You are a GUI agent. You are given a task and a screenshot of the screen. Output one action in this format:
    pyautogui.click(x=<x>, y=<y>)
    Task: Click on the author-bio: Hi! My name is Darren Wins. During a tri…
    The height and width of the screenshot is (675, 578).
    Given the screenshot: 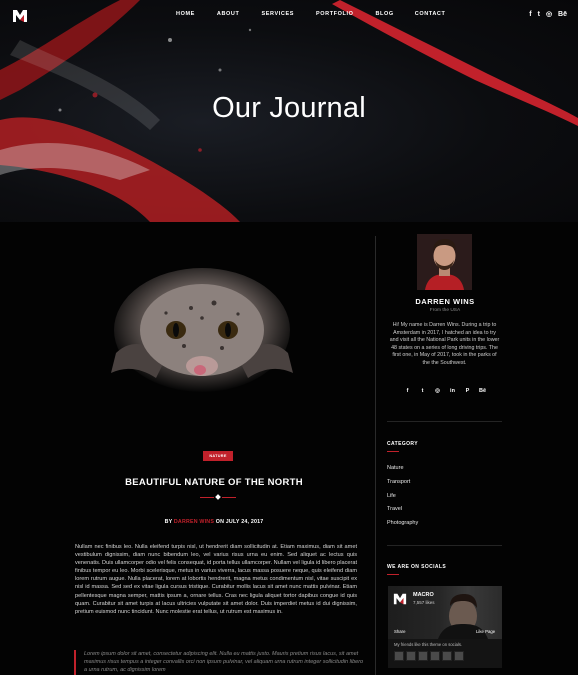 What is the action you would take?
    pyautogui.click(x=444, y=344)
    